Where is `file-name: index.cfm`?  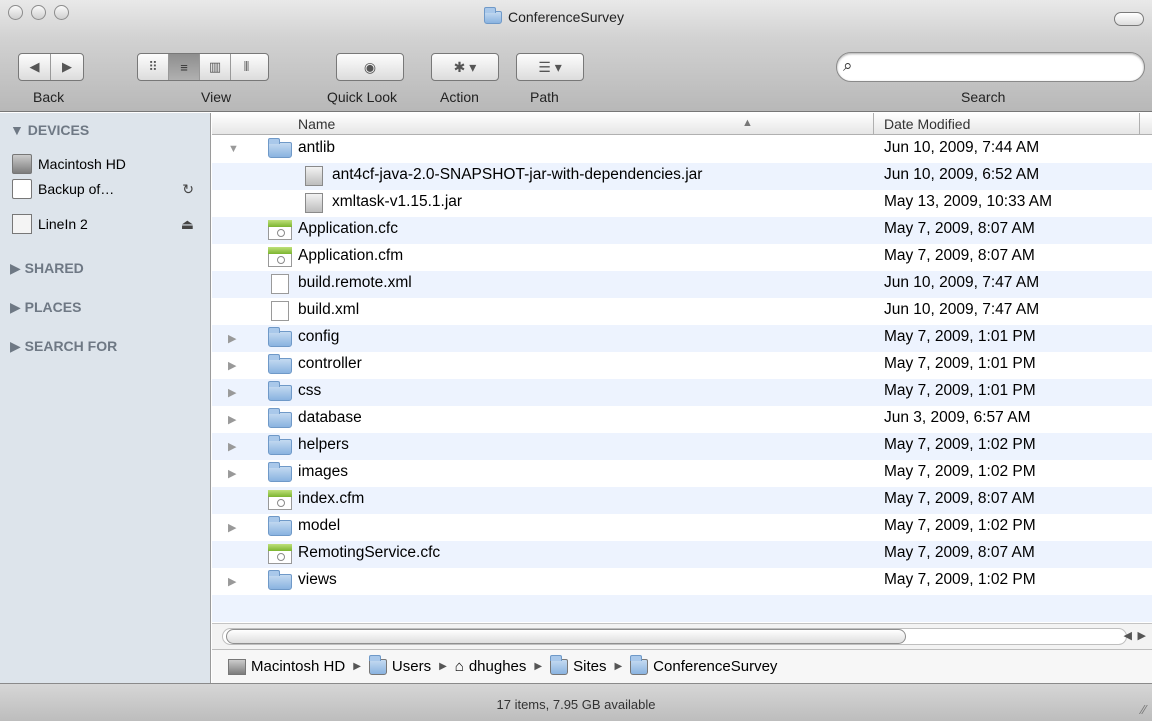
file-name: index.cfm is located at coordinates (331, 498).